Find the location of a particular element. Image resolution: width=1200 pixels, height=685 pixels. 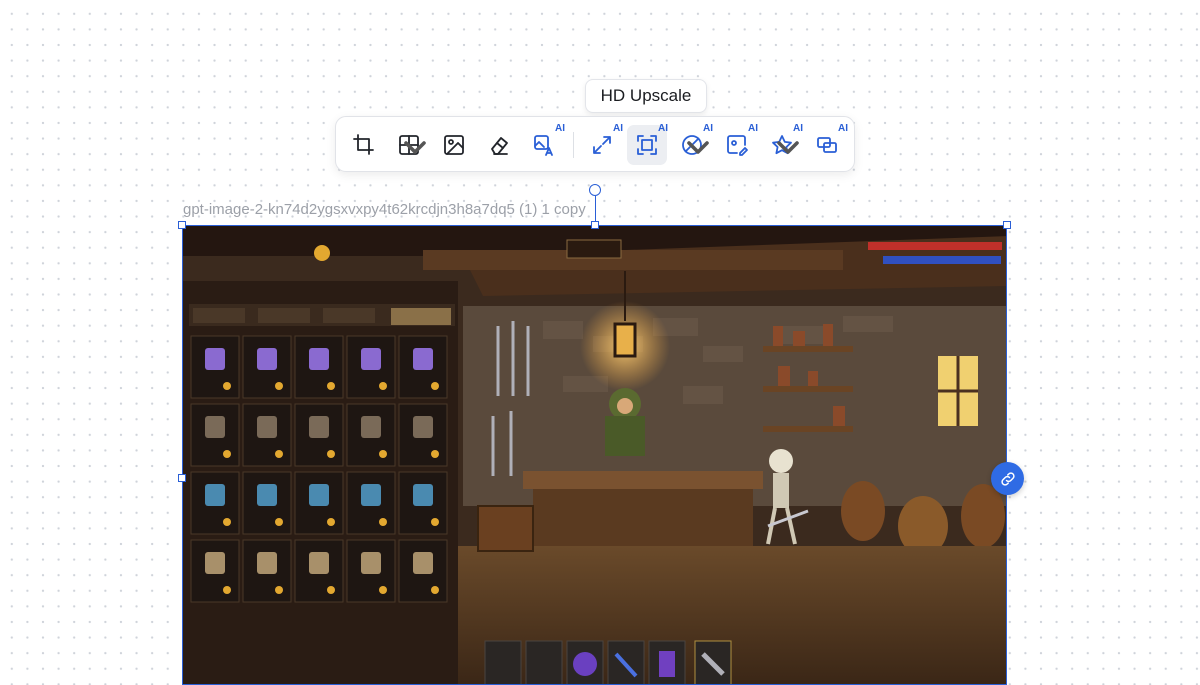

eraser-icon is located at coordinates (499, 146).